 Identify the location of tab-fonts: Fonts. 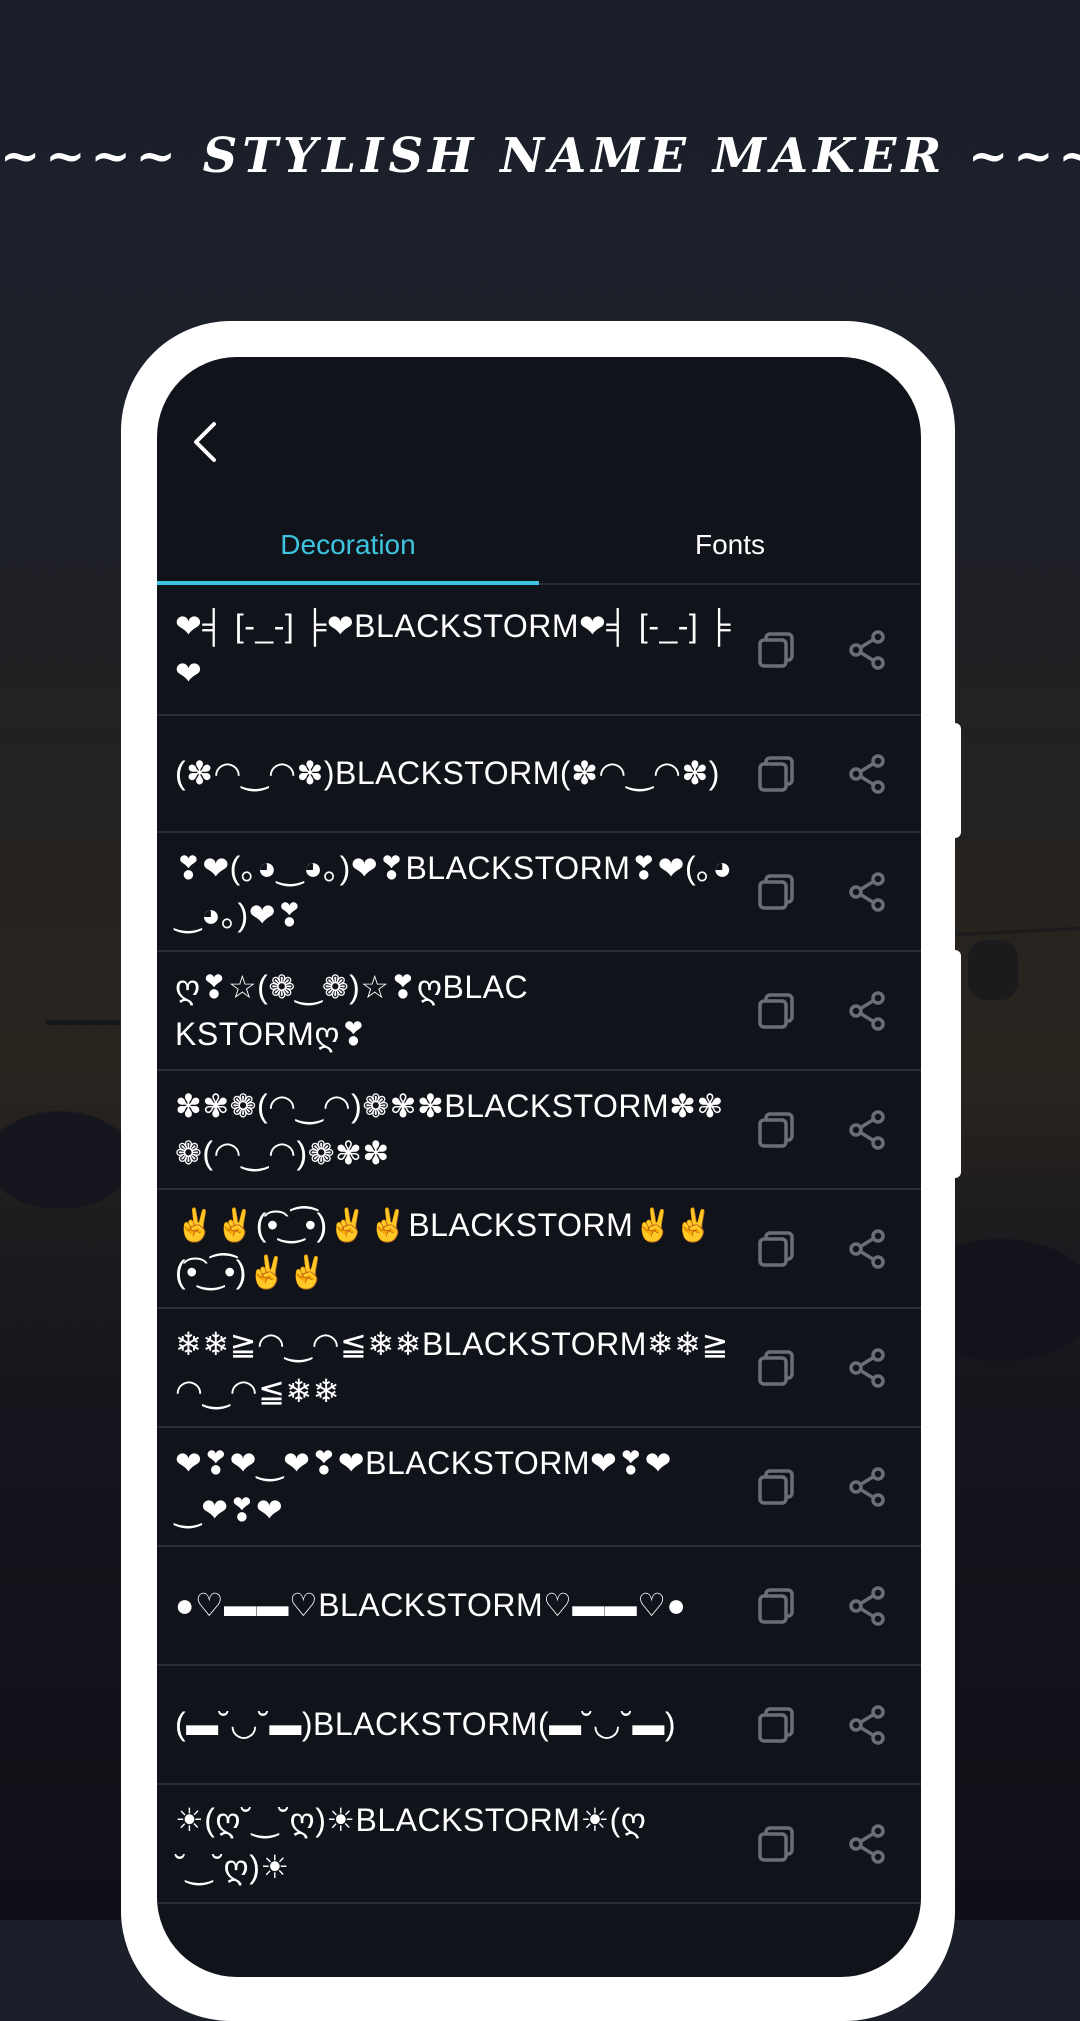
(730, 545).